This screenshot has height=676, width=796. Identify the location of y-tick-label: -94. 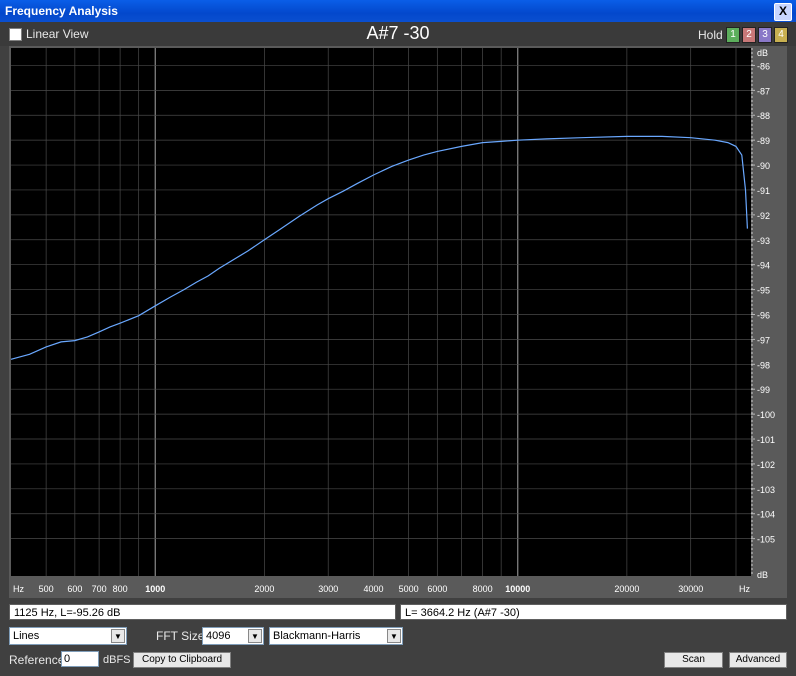
(763, 266).